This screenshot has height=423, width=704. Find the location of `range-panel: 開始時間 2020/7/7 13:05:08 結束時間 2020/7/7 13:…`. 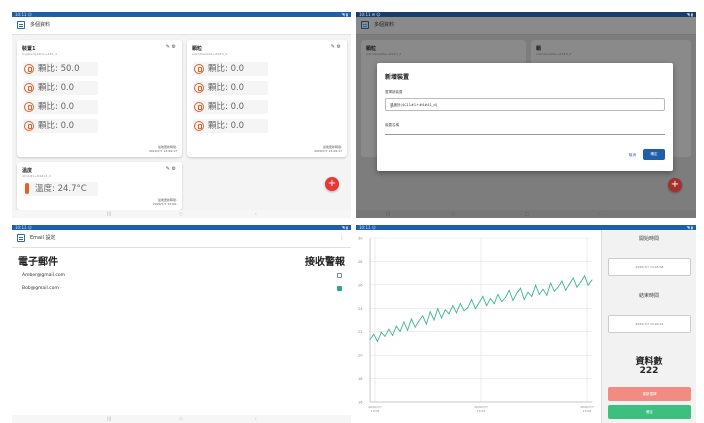

range-panel: 開始時間 2020/7/7 13:05:08 結束時間 2020/7/7 13:… is located at coordinates (648, 326).